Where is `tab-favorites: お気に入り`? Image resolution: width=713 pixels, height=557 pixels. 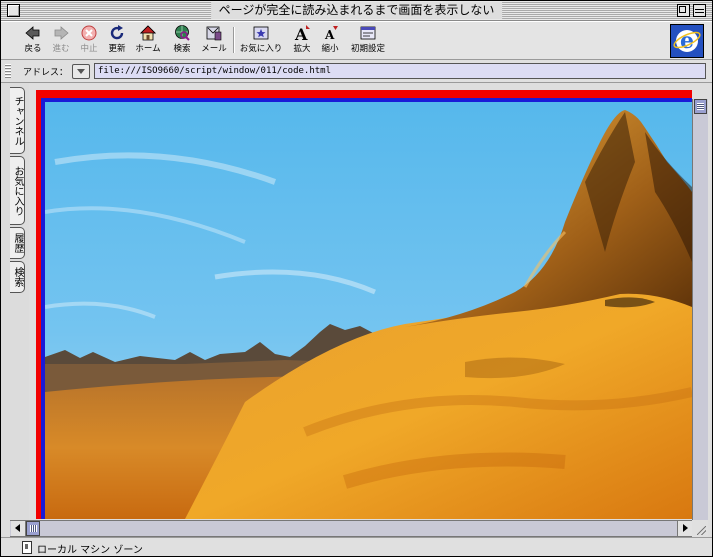
tab-favorites: お気に入り is located at coordinates (17, 190).